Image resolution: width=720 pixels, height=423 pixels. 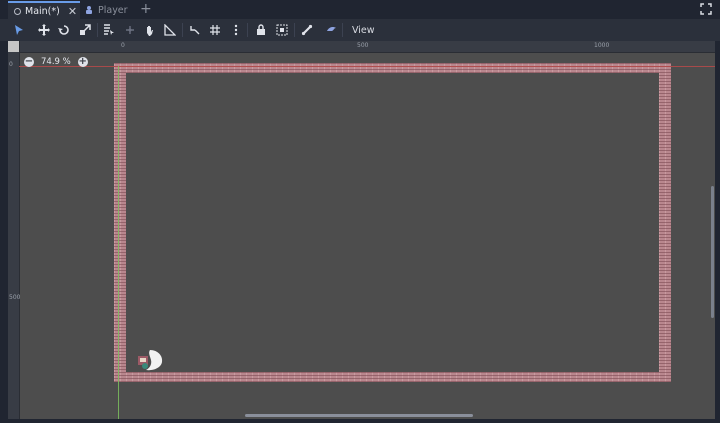 I want to click on scale-icon, so click(x=85, y=30).